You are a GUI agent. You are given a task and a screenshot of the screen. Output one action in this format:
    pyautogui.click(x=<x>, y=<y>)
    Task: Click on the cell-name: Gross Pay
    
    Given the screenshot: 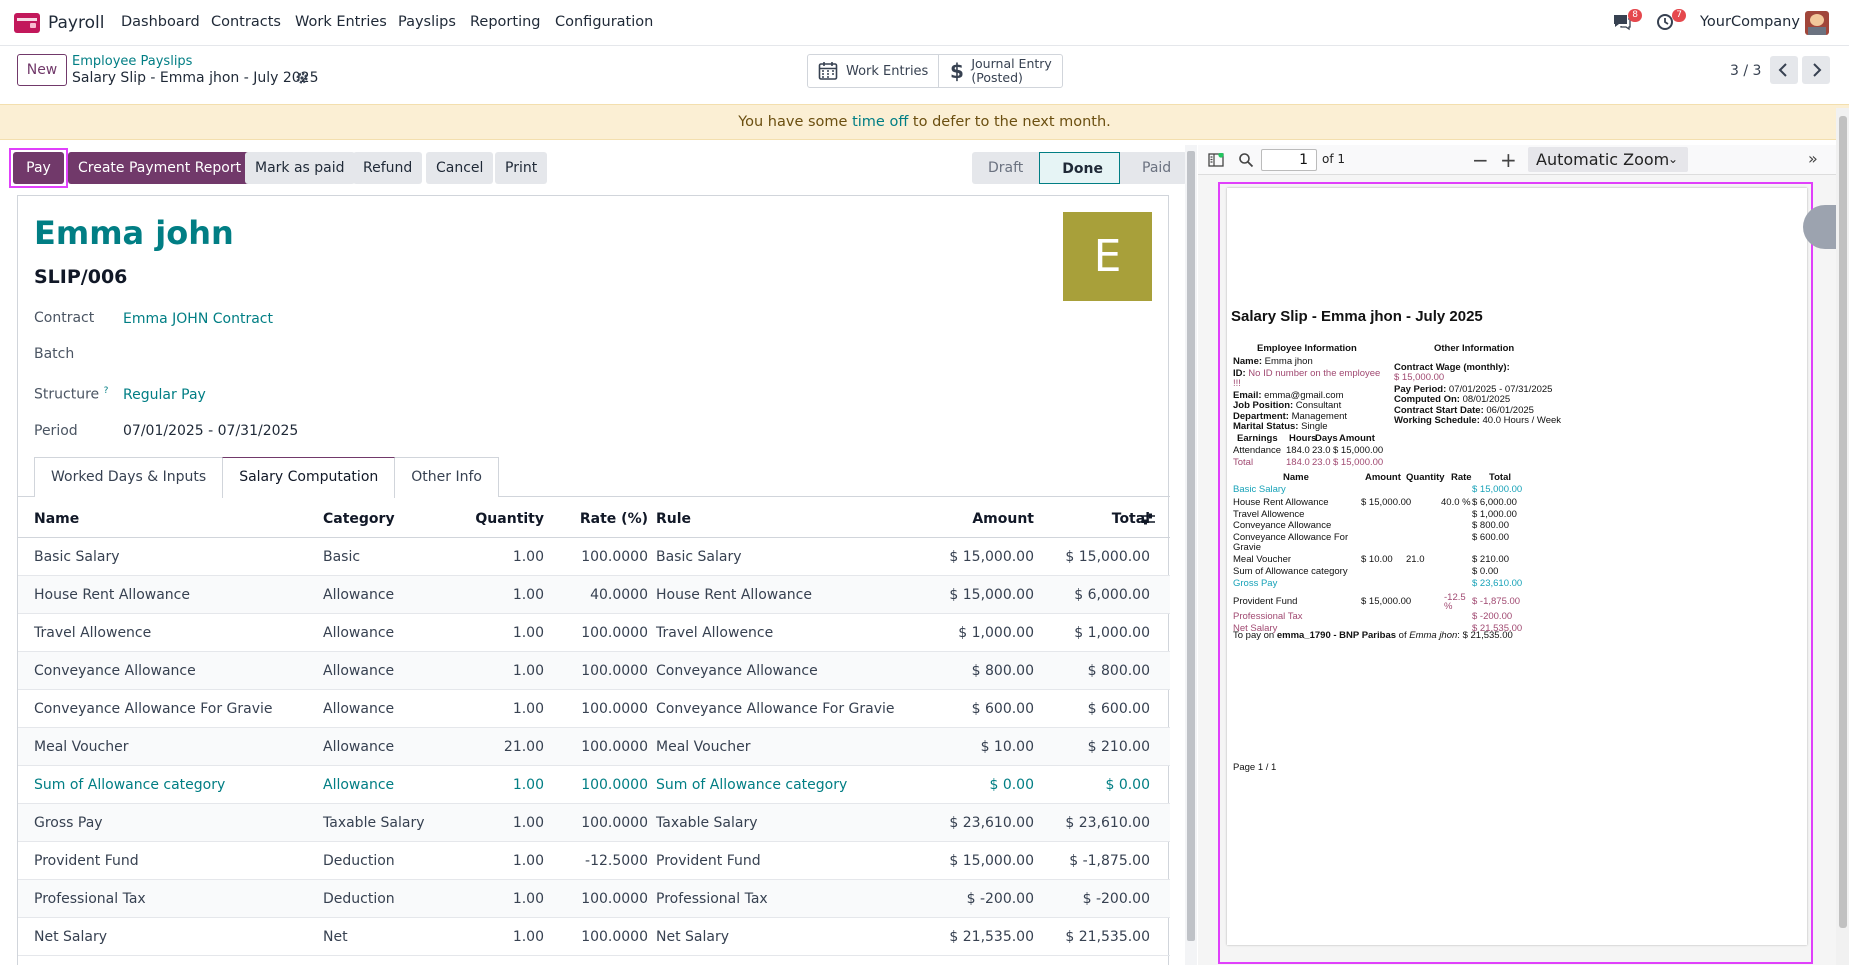 What is the action you would take?
    pyautogui.click(x=68, y=823)
    